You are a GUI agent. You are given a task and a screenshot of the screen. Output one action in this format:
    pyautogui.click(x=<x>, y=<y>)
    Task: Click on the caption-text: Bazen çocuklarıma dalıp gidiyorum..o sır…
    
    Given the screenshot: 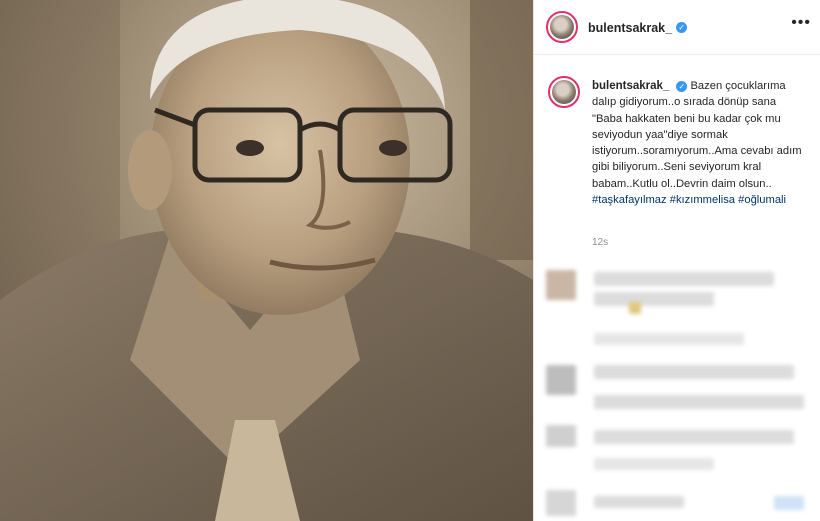 What is the action you would take?
    pyautogui.click(x=697, y=135)
    